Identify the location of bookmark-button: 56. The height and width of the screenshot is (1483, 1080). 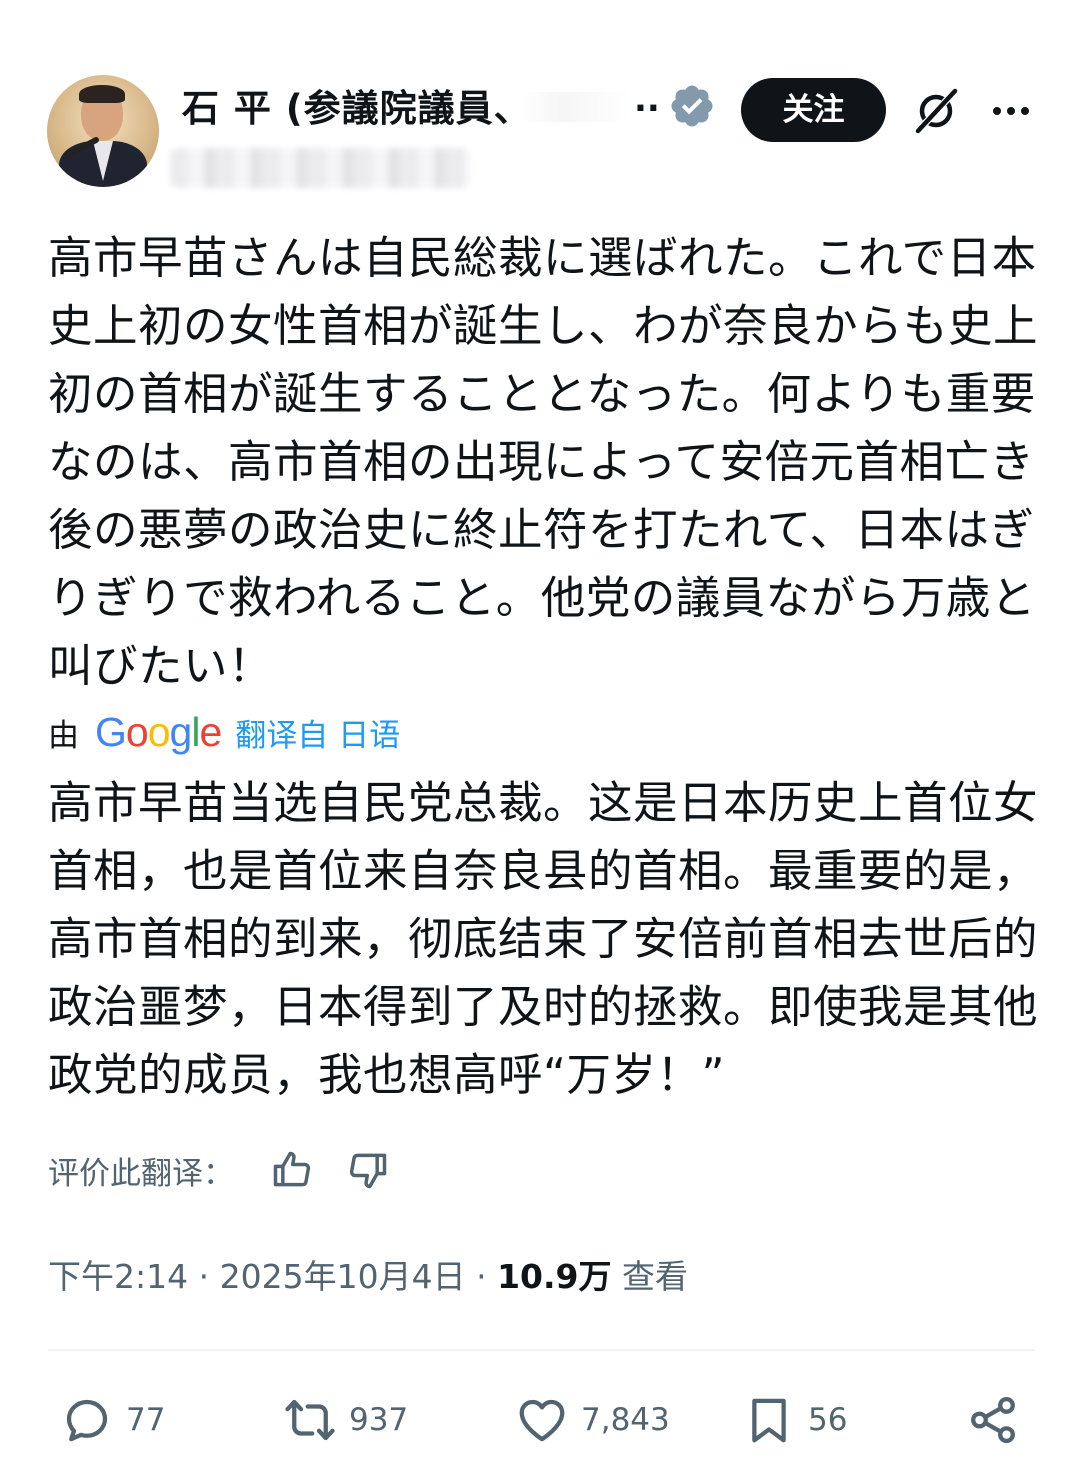
(794, 1420).